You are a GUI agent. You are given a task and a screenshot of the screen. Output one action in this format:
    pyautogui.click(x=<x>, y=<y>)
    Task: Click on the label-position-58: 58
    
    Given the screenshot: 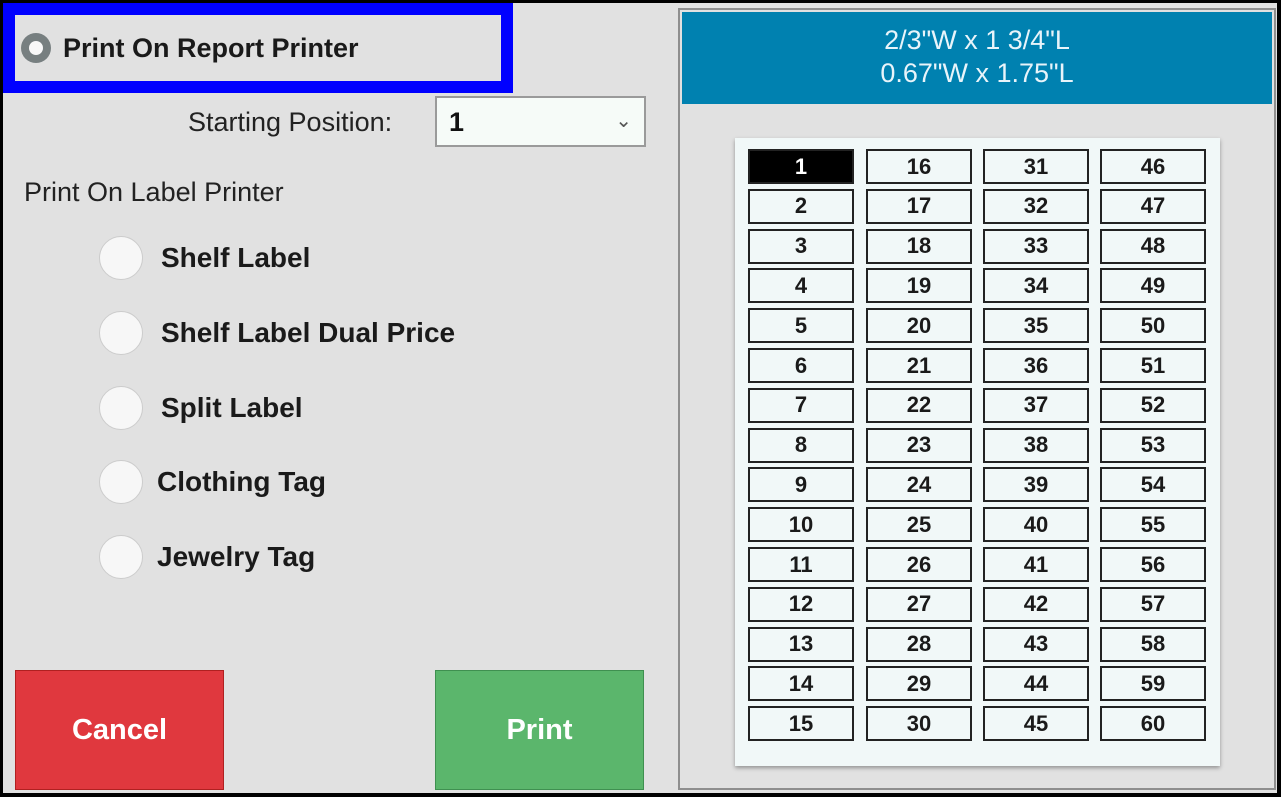 What is the action you would take?
    pyautogui.click(x=1153, y=644)
    